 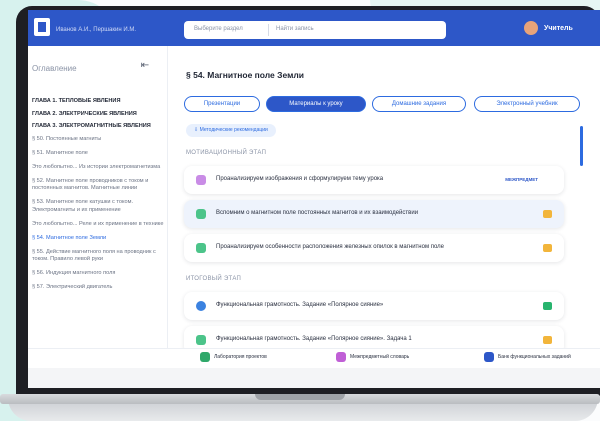 I want to click on section-select: Выберите раздел, so click(x=218, y=29).